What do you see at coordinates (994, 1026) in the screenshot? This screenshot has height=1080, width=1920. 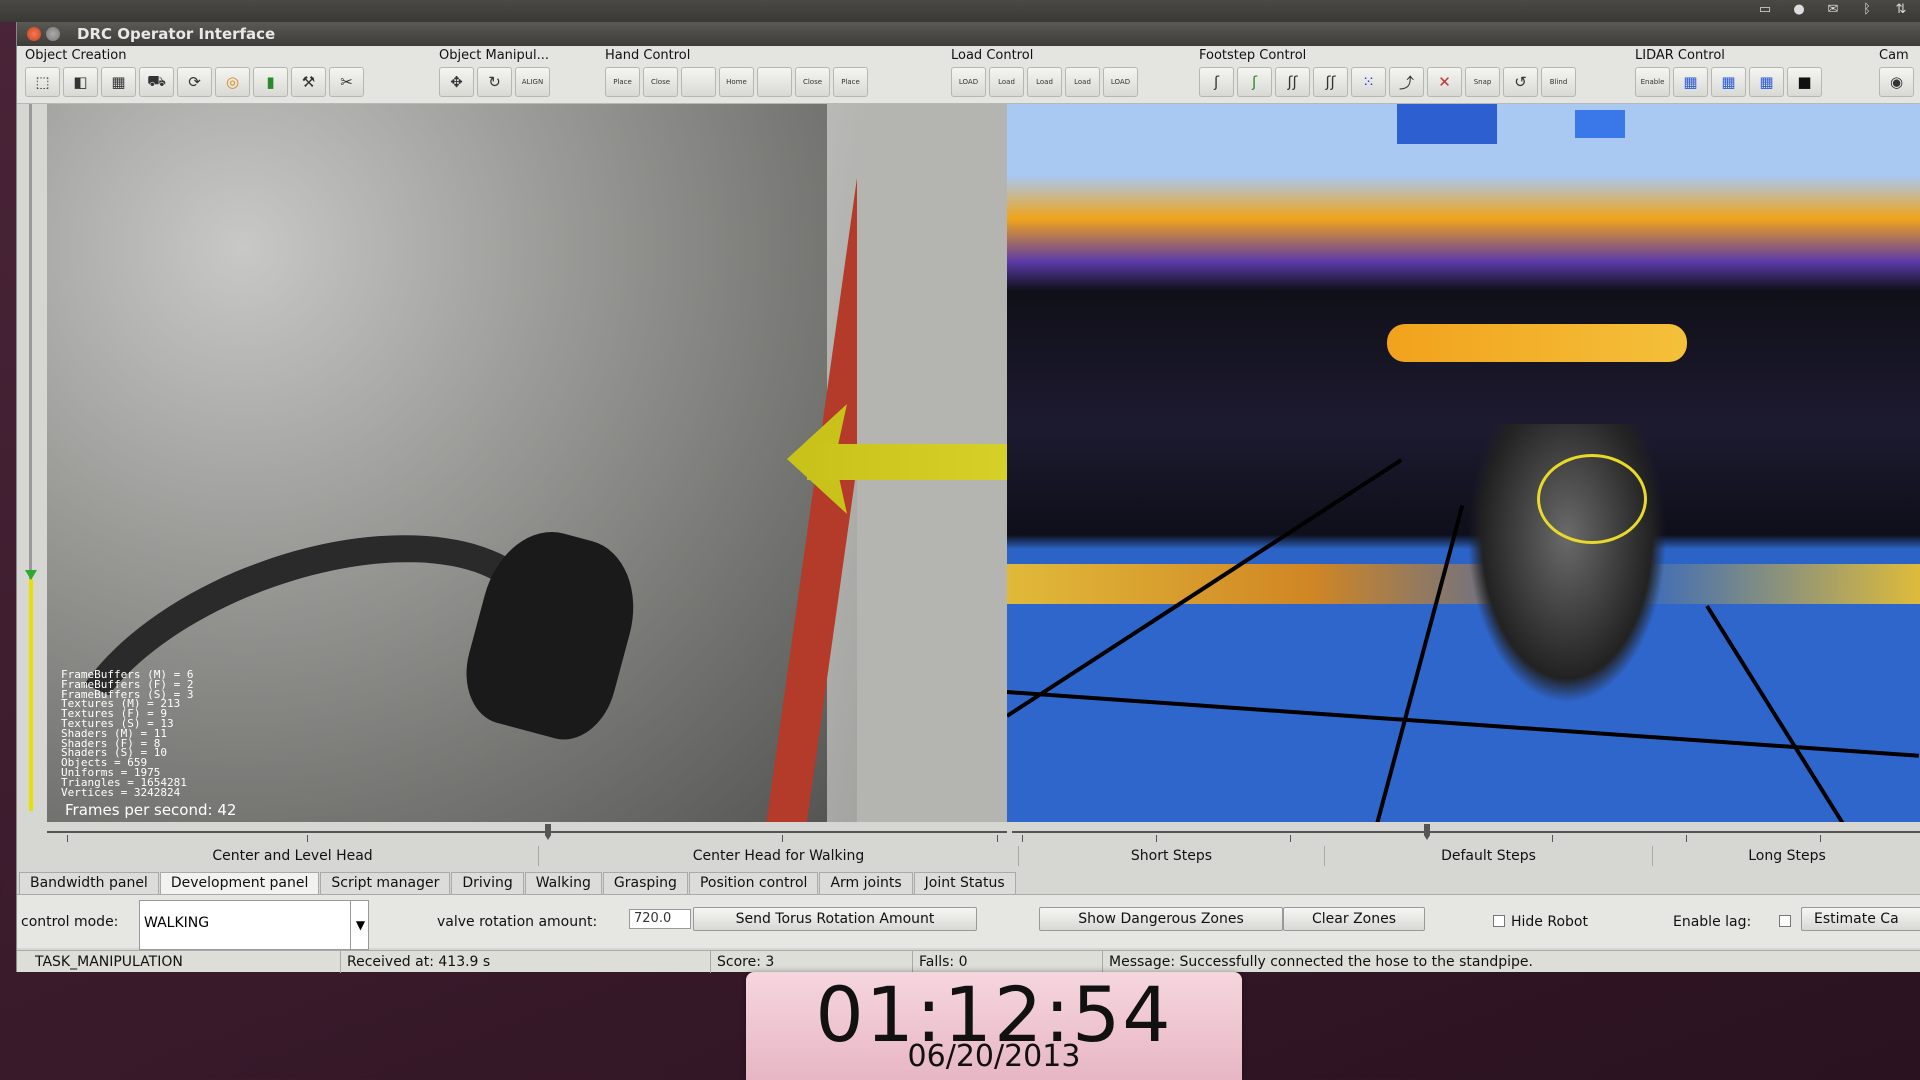 I see `clock-overlay: 01:12:54 06/20/2013` at bounding box center [994, 1026].